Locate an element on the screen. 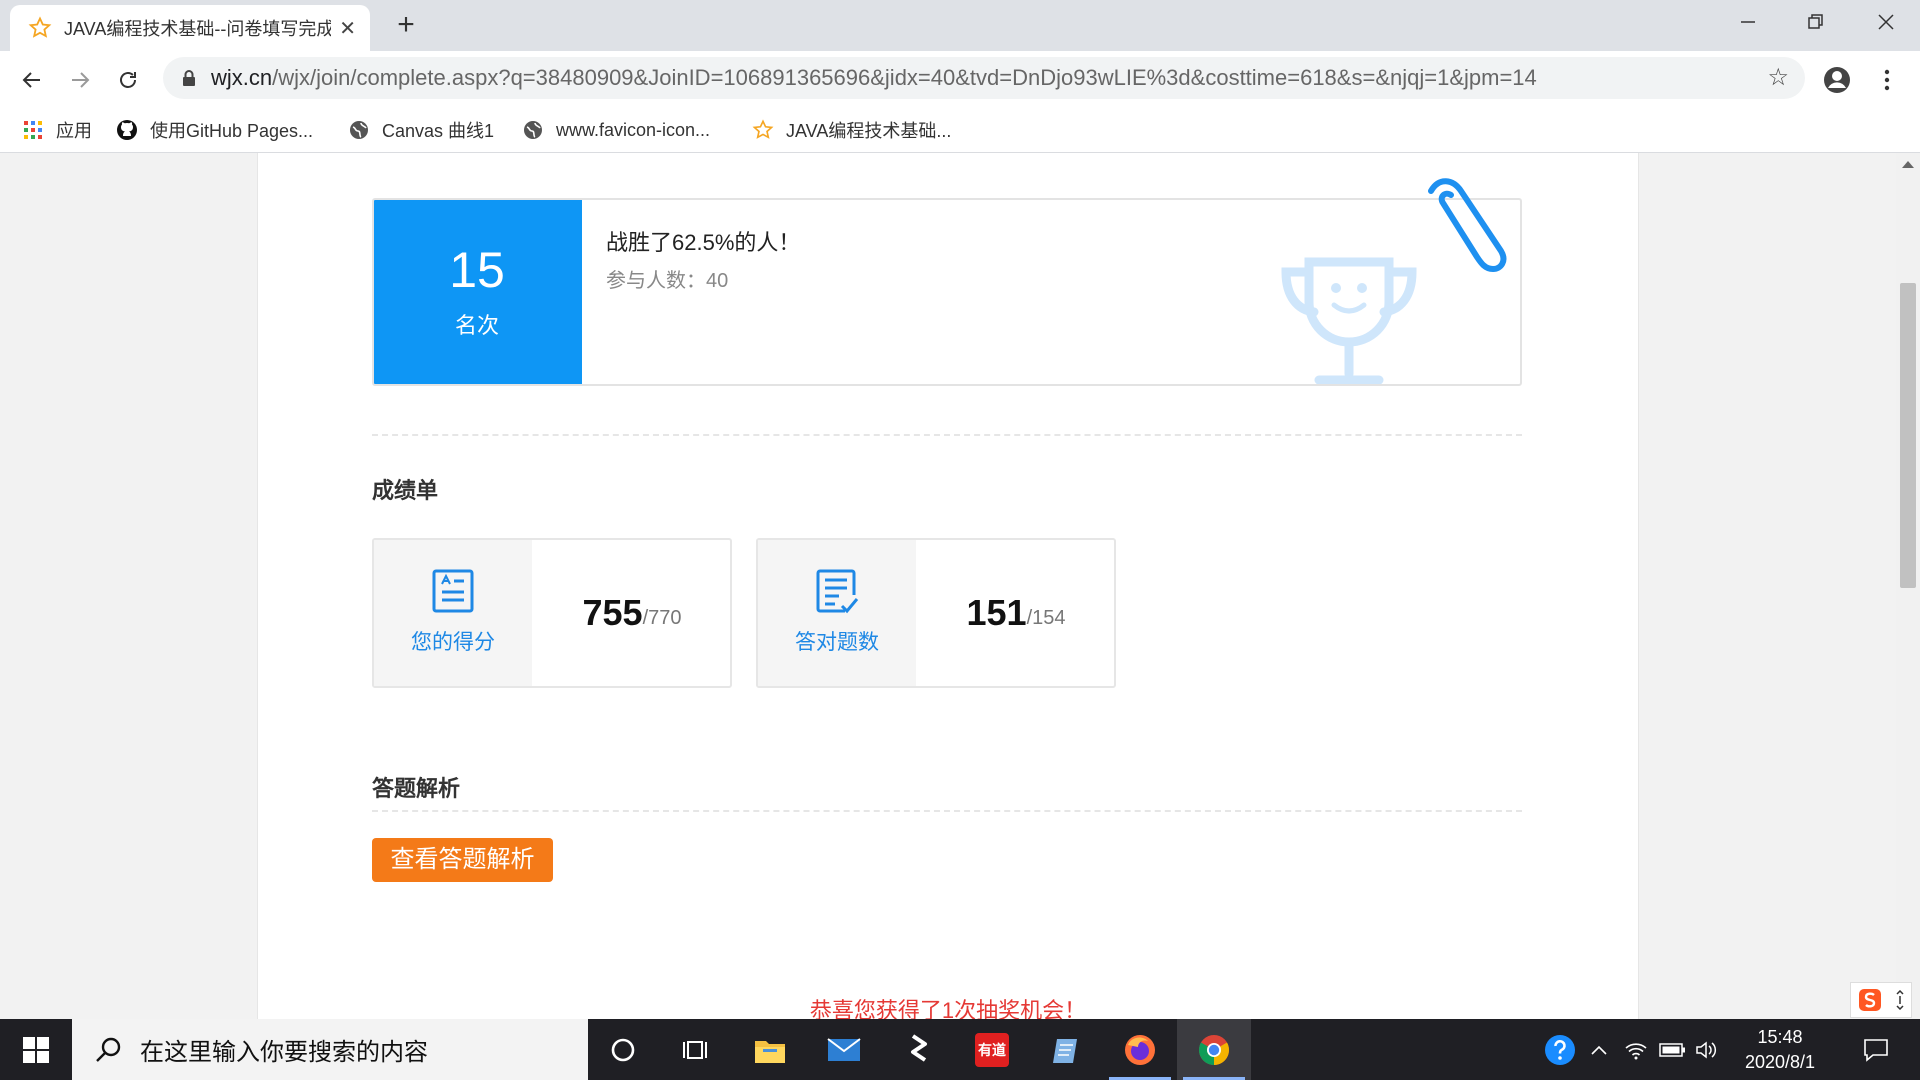 This screenshot has width=1920, height=1080. folder-icon is located at coordinates (770, 1051).